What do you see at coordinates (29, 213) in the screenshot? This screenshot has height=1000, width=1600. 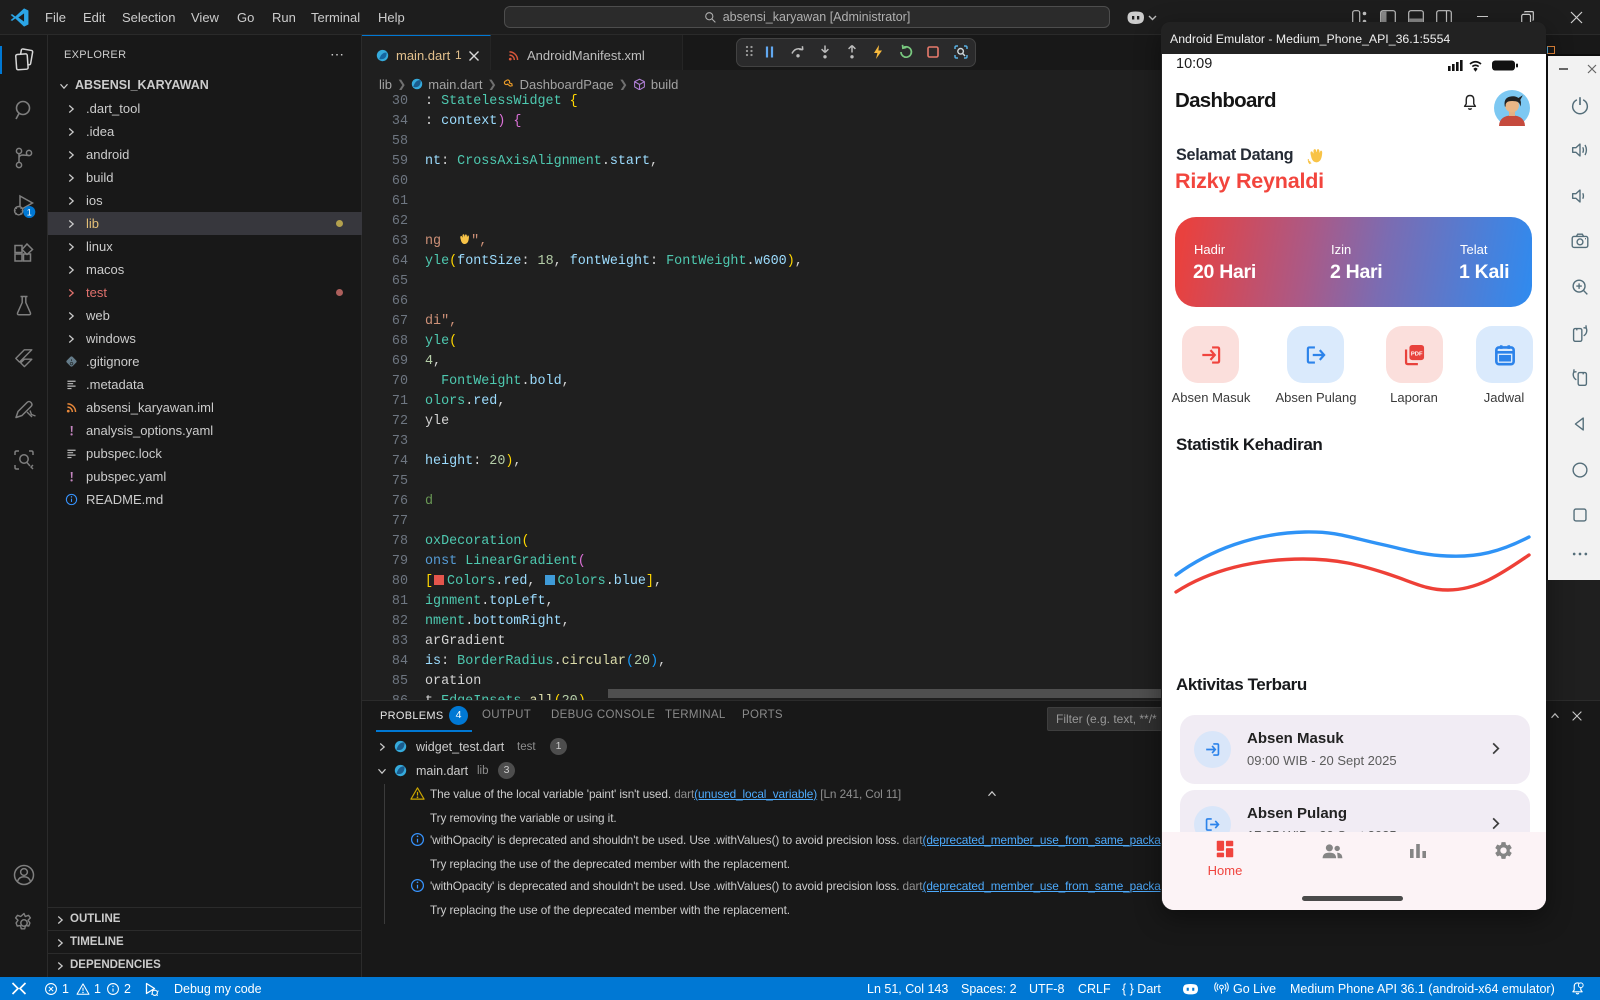 I see `svg-text: 1` at bounding box center [29, 213].